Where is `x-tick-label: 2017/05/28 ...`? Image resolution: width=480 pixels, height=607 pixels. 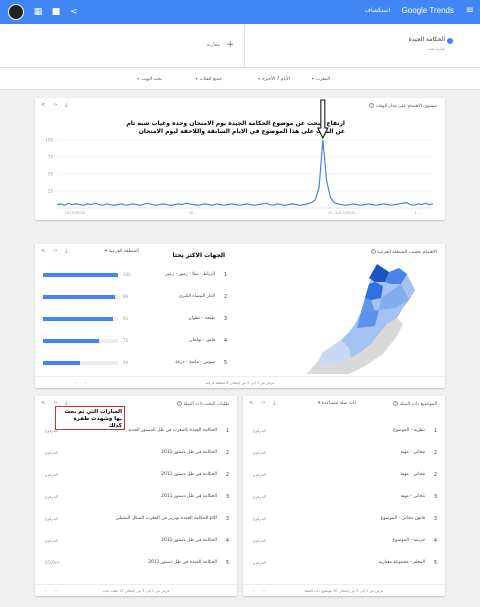
x-tick-label: 2017/05/28 ... is located at coordinates (77, 213).